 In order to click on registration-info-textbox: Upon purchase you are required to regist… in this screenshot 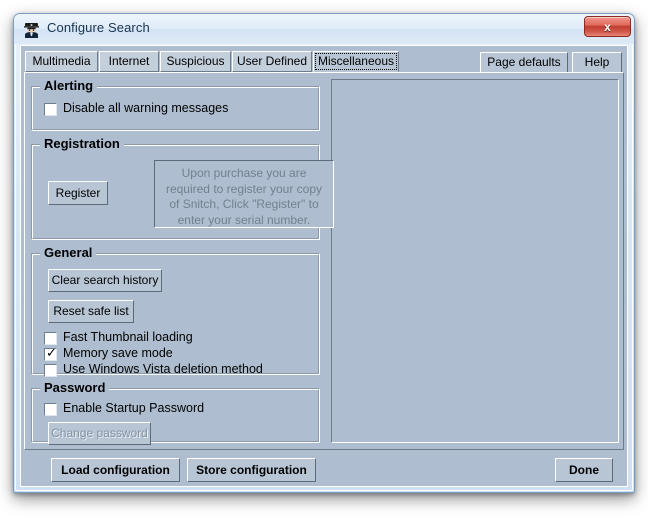, I will do `click(244, 194)`.